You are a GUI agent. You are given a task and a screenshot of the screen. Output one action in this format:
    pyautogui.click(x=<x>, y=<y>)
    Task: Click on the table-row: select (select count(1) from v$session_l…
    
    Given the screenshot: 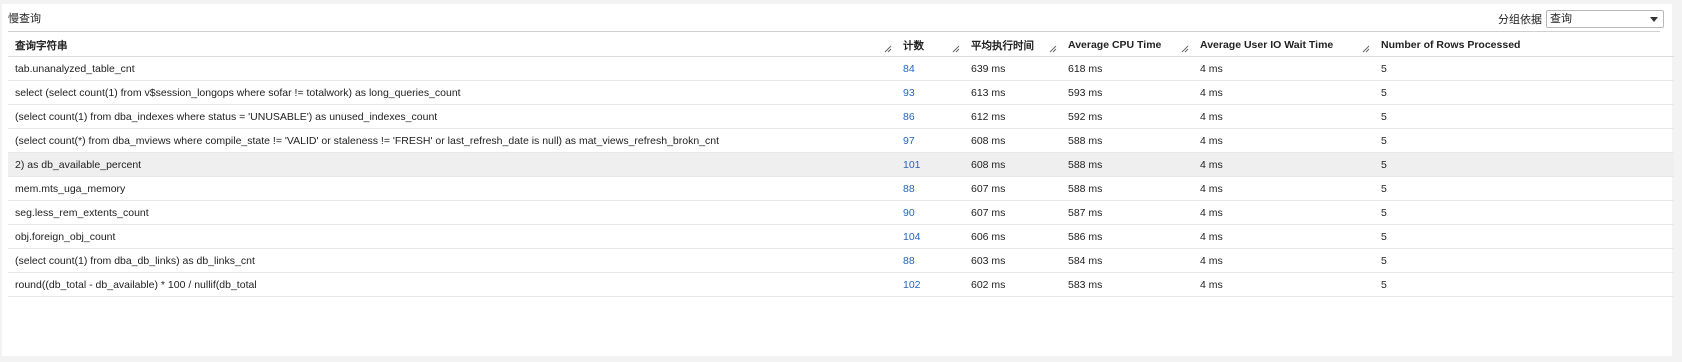 What is the action you would take?
    pyautogui.click(x=841, y=92)
    